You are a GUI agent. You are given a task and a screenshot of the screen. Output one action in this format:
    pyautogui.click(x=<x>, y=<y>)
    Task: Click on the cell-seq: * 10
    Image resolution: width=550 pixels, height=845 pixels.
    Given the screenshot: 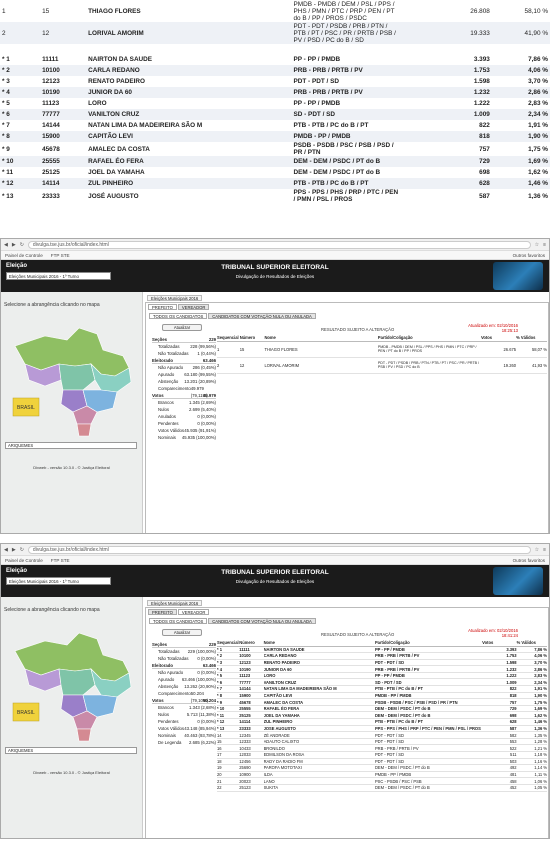 What is the action you would take?
    pyautogui.click(x=20, y=161)
    